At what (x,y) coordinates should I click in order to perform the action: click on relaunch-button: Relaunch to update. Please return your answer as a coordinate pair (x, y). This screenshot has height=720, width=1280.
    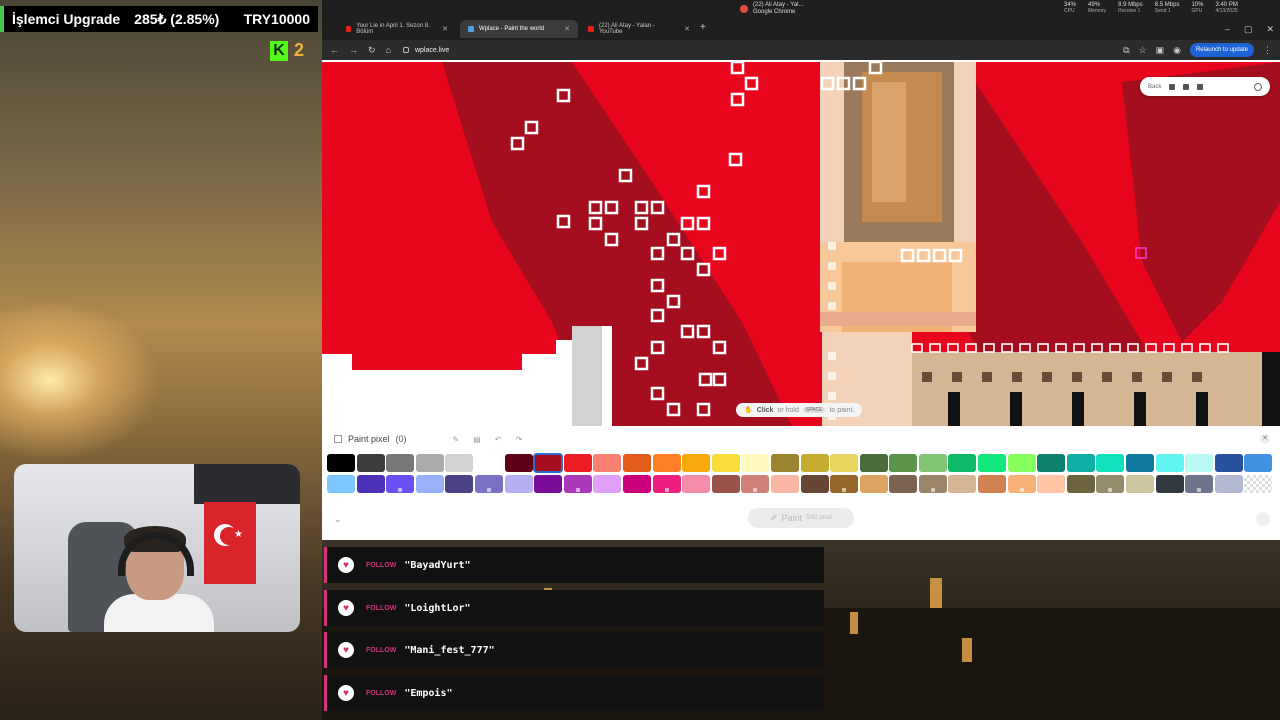
    Looking at the image, I should click on (1221, 50).